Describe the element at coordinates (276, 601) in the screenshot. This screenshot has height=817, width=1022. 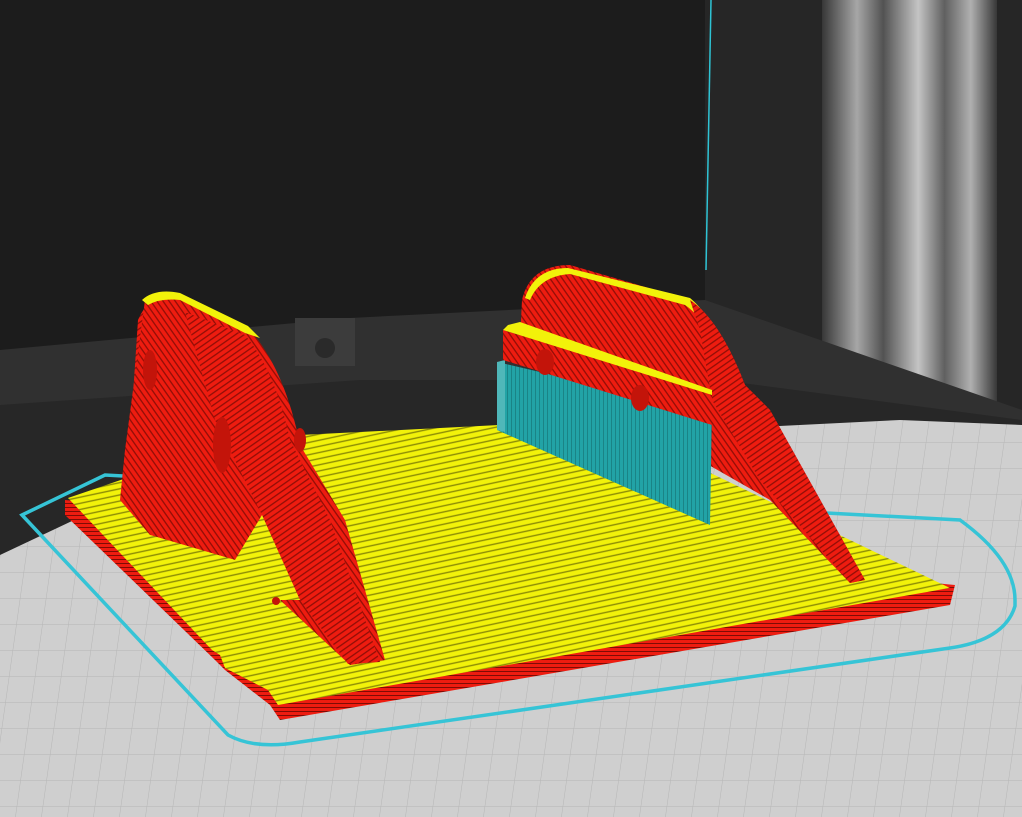
I see `base-notch` at that location.